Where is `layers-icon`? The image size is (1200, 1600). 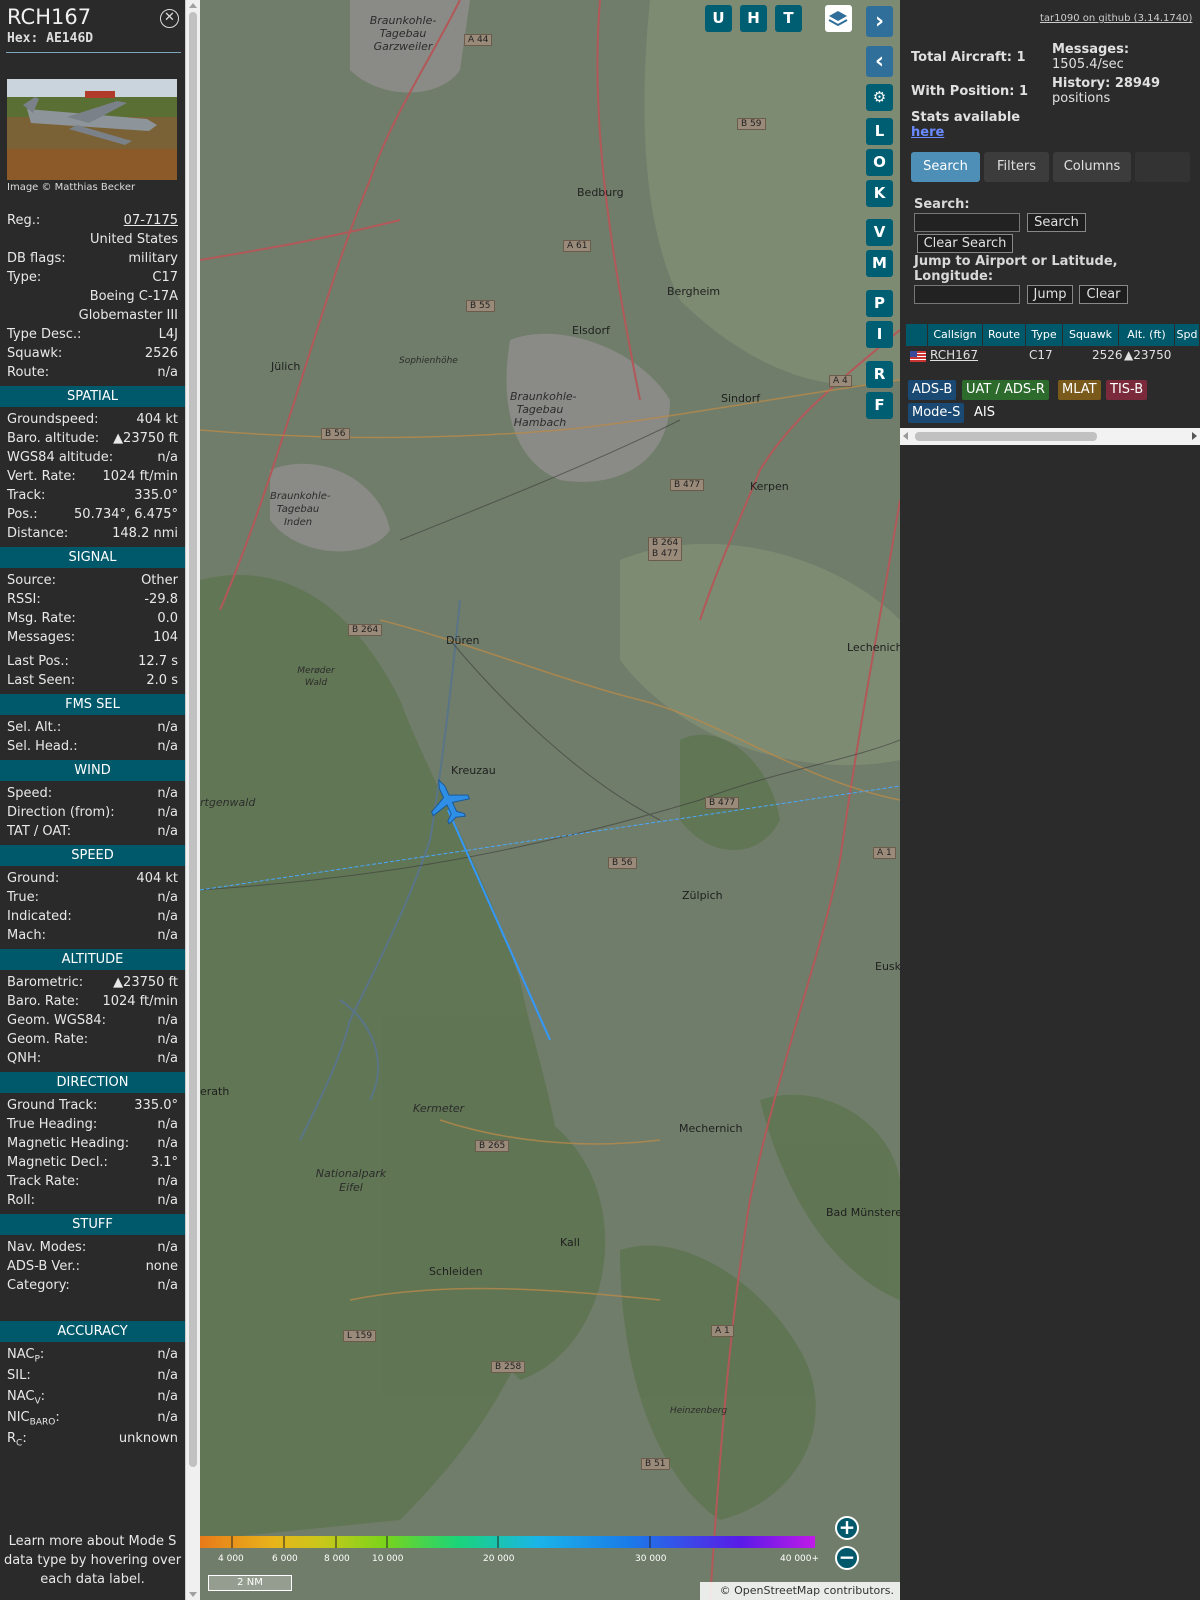
layers-icon is located at coordinates (838, 18).